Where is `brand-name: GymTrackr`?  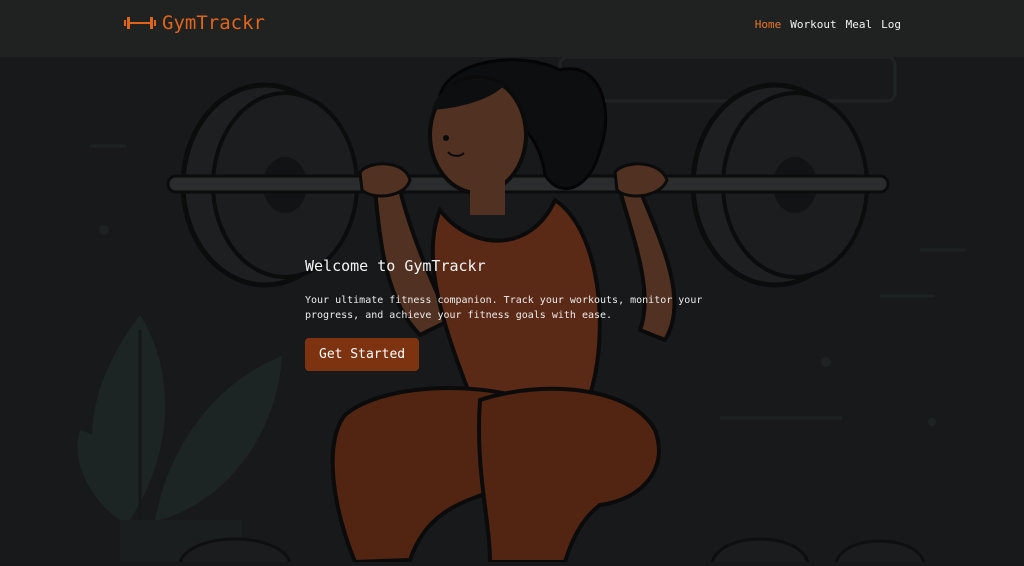 brand-name: GymTrackr is located at coordinates (213, 23).